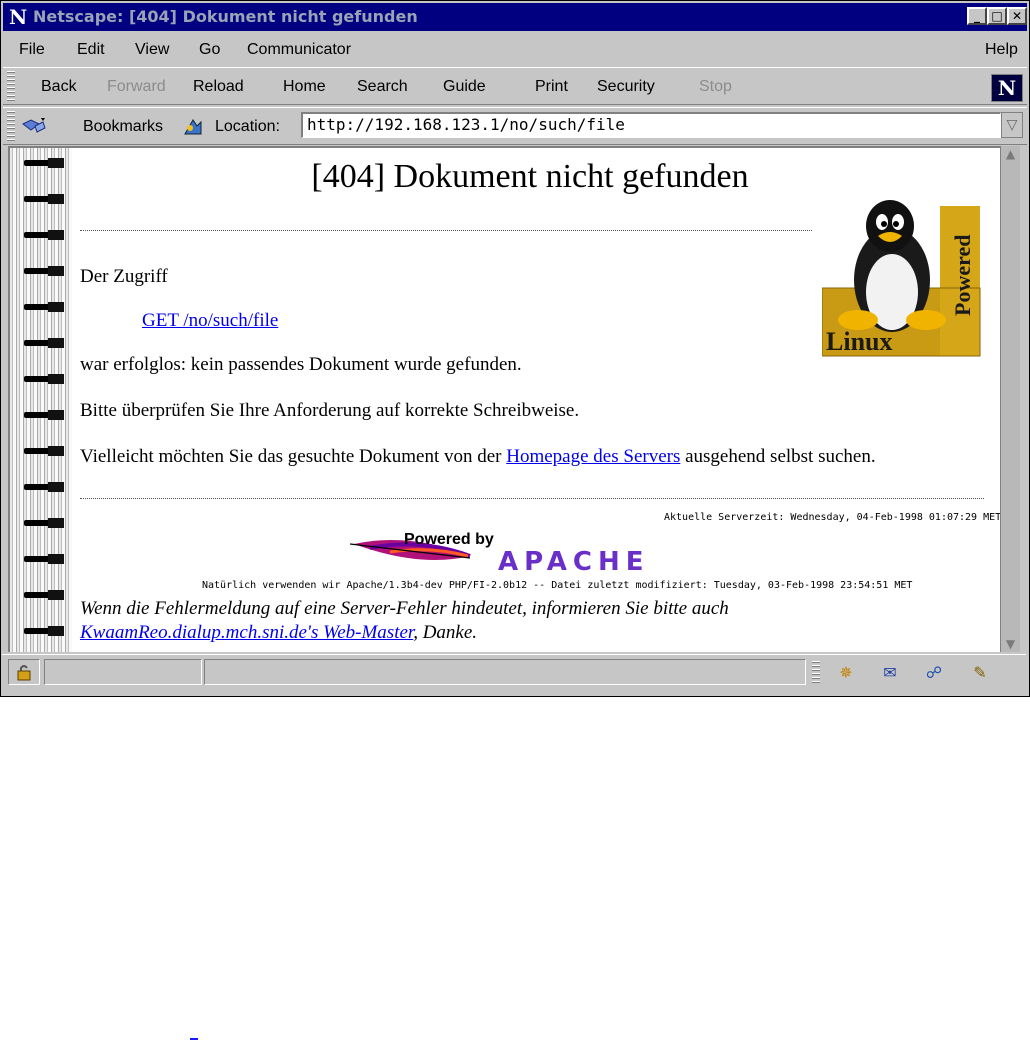 The height and width of the screenshot is (1047, 1030). What do you see at coordinates (980, 673) in the screenshot?
I see `composer-icon: ✎` at bounding box center [980, 673].